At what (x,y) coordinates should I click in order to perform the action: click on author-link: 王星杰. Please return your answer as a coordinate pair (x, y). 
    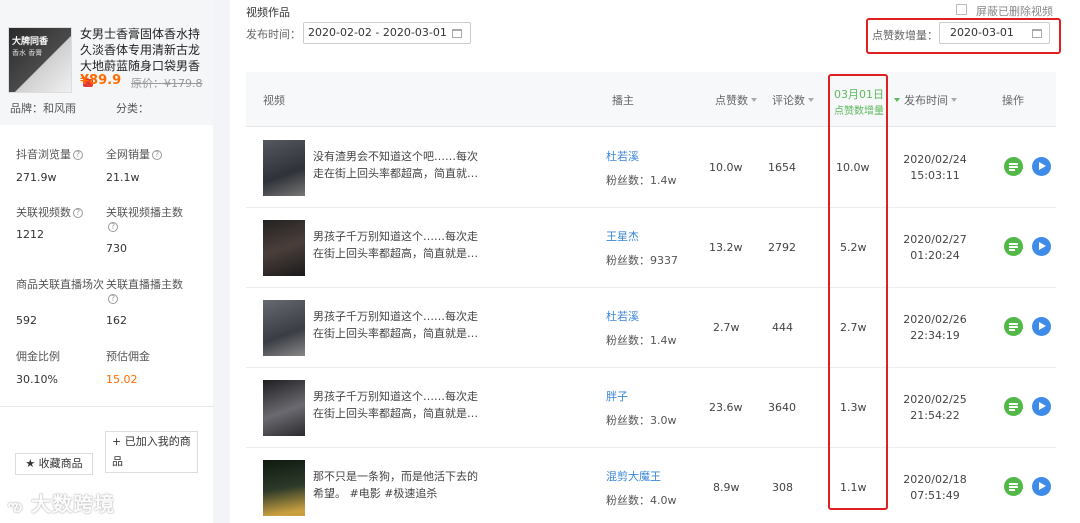
    Looking at the image, I should click on (622, 236).